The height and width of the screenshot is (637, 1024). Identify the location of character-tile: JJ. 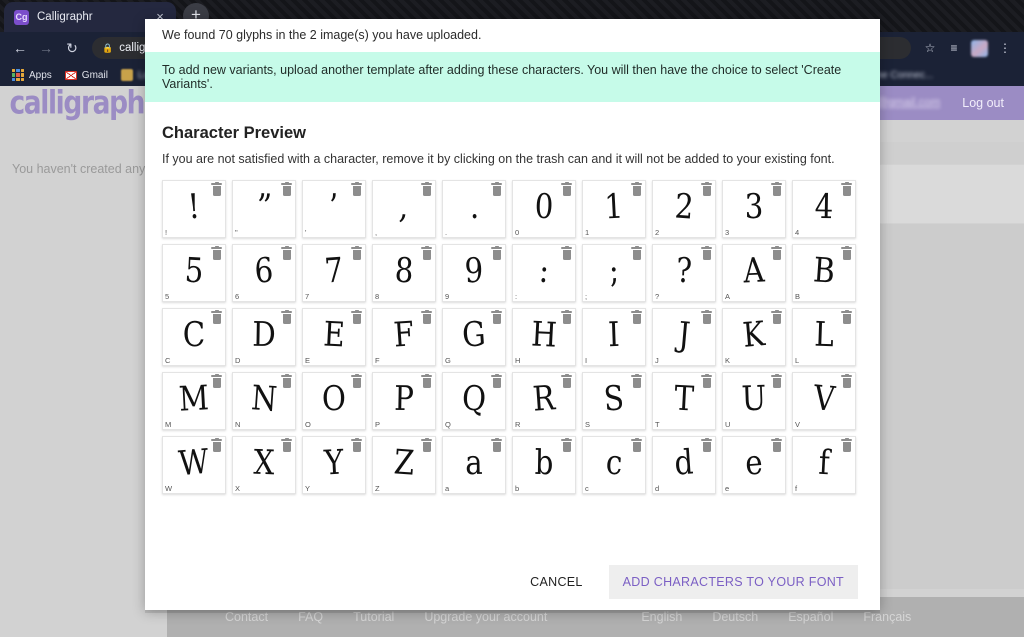
(684, 337).